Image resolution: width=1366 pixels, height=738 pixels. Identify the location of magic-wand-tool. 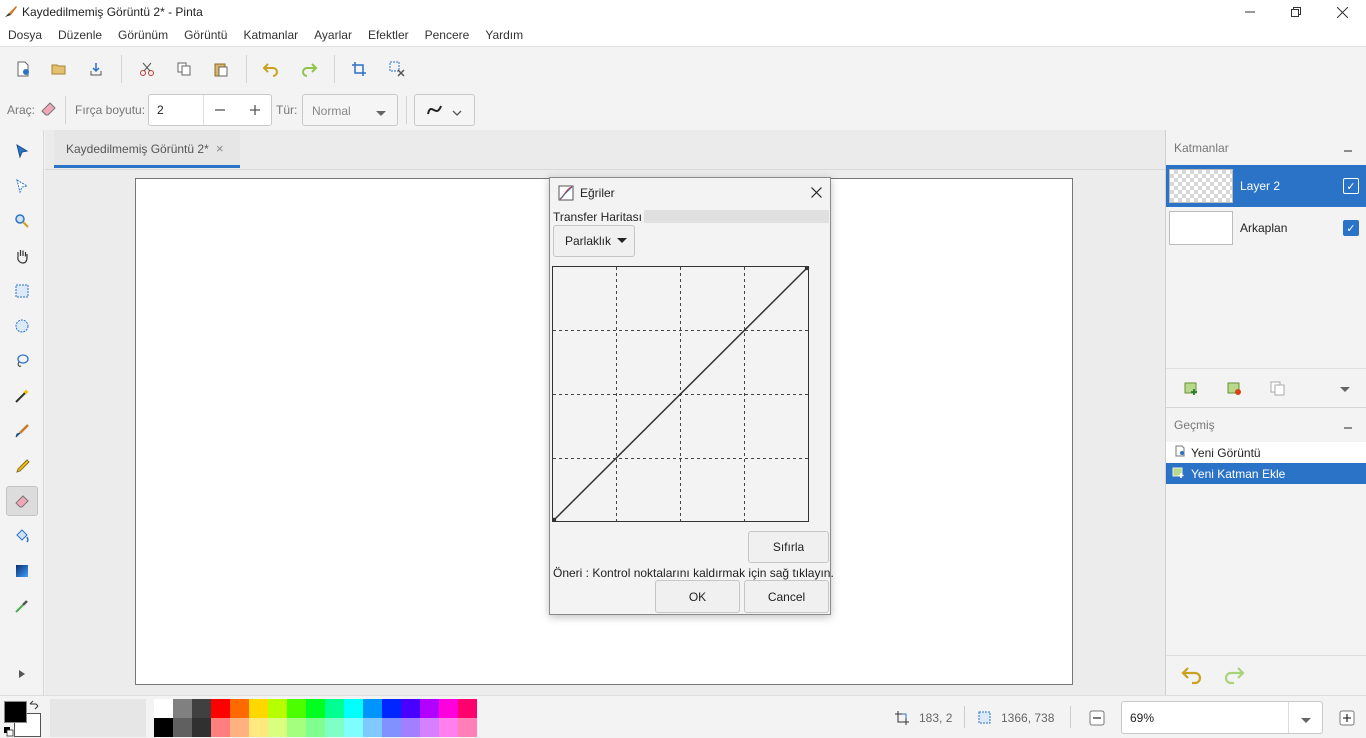
(22, 396).